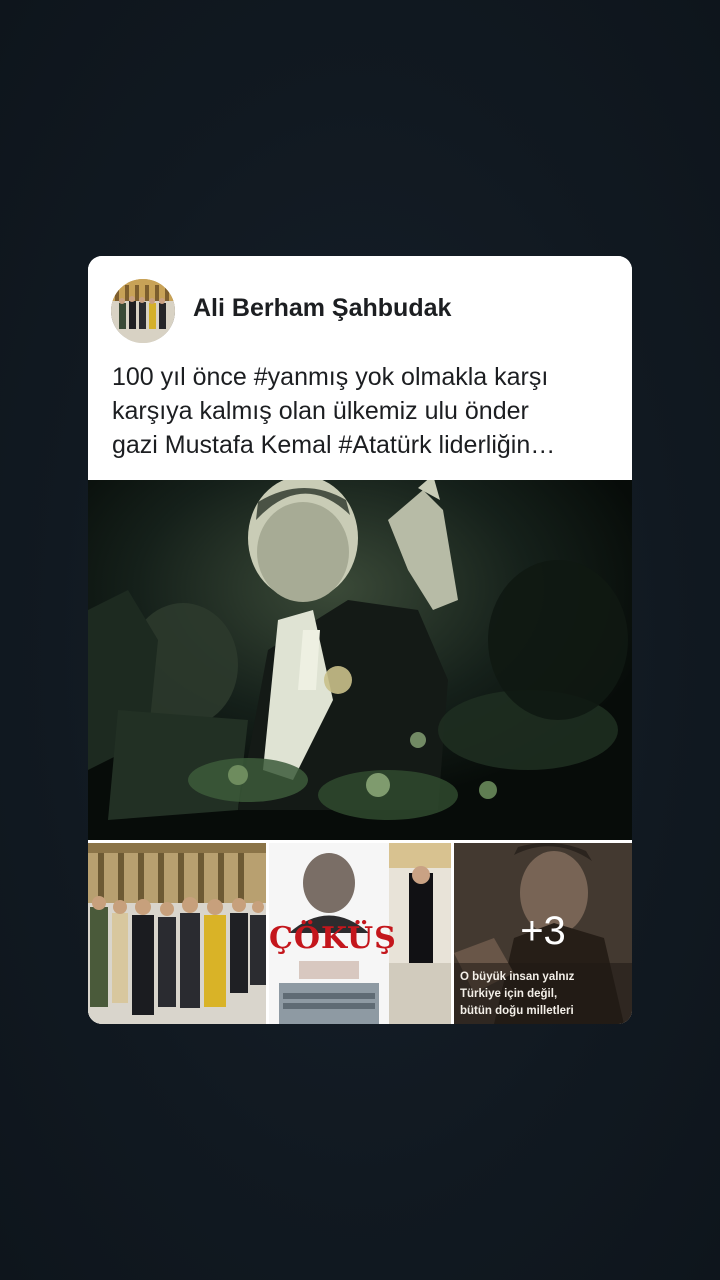 Image resolution: width=720 pixels, height=1280 pixels. Describe the element at coordinates (517, 977) in the screenshot. I see `quote-line: O büyük insan yalnız` at that location.